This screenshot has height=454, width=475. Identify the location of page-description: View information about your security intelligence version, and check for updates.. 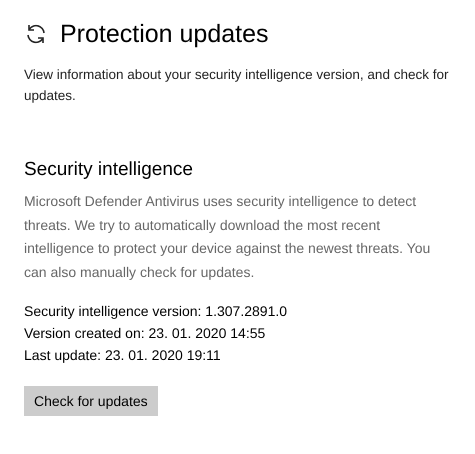
(237, 85).